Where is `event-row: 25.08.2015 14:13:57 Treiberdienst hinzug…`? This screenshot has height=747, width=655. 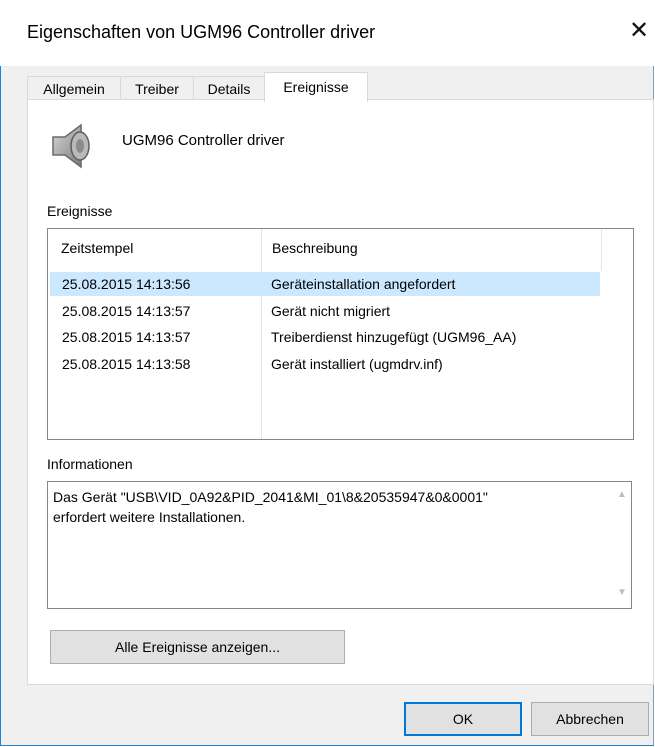 event-row: 25.08.2015 14:13:57 Treiberdienst hinzug… is located at coordinates (325, 337).